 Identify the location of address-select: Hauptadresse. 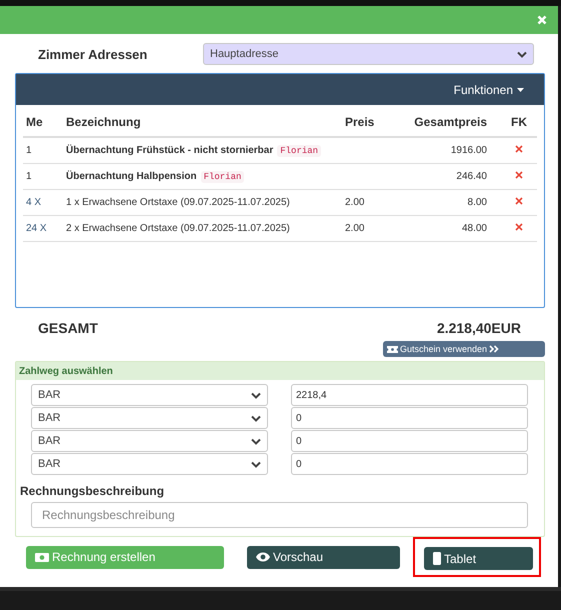
(368, 54).